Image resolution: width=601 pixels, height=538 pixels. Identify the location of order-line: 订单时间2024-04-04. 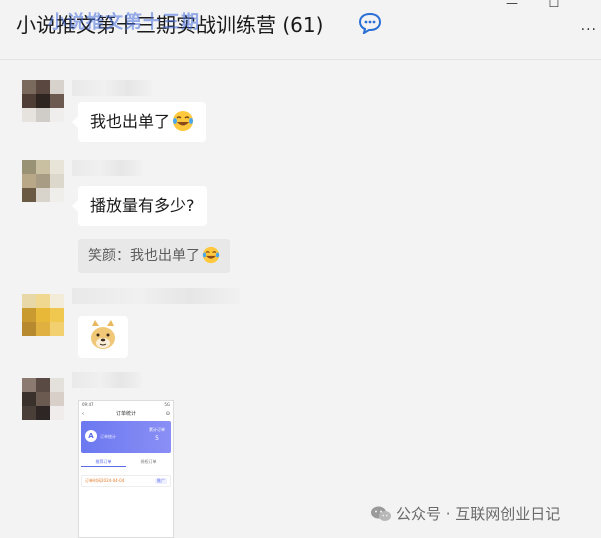
(105, 480).